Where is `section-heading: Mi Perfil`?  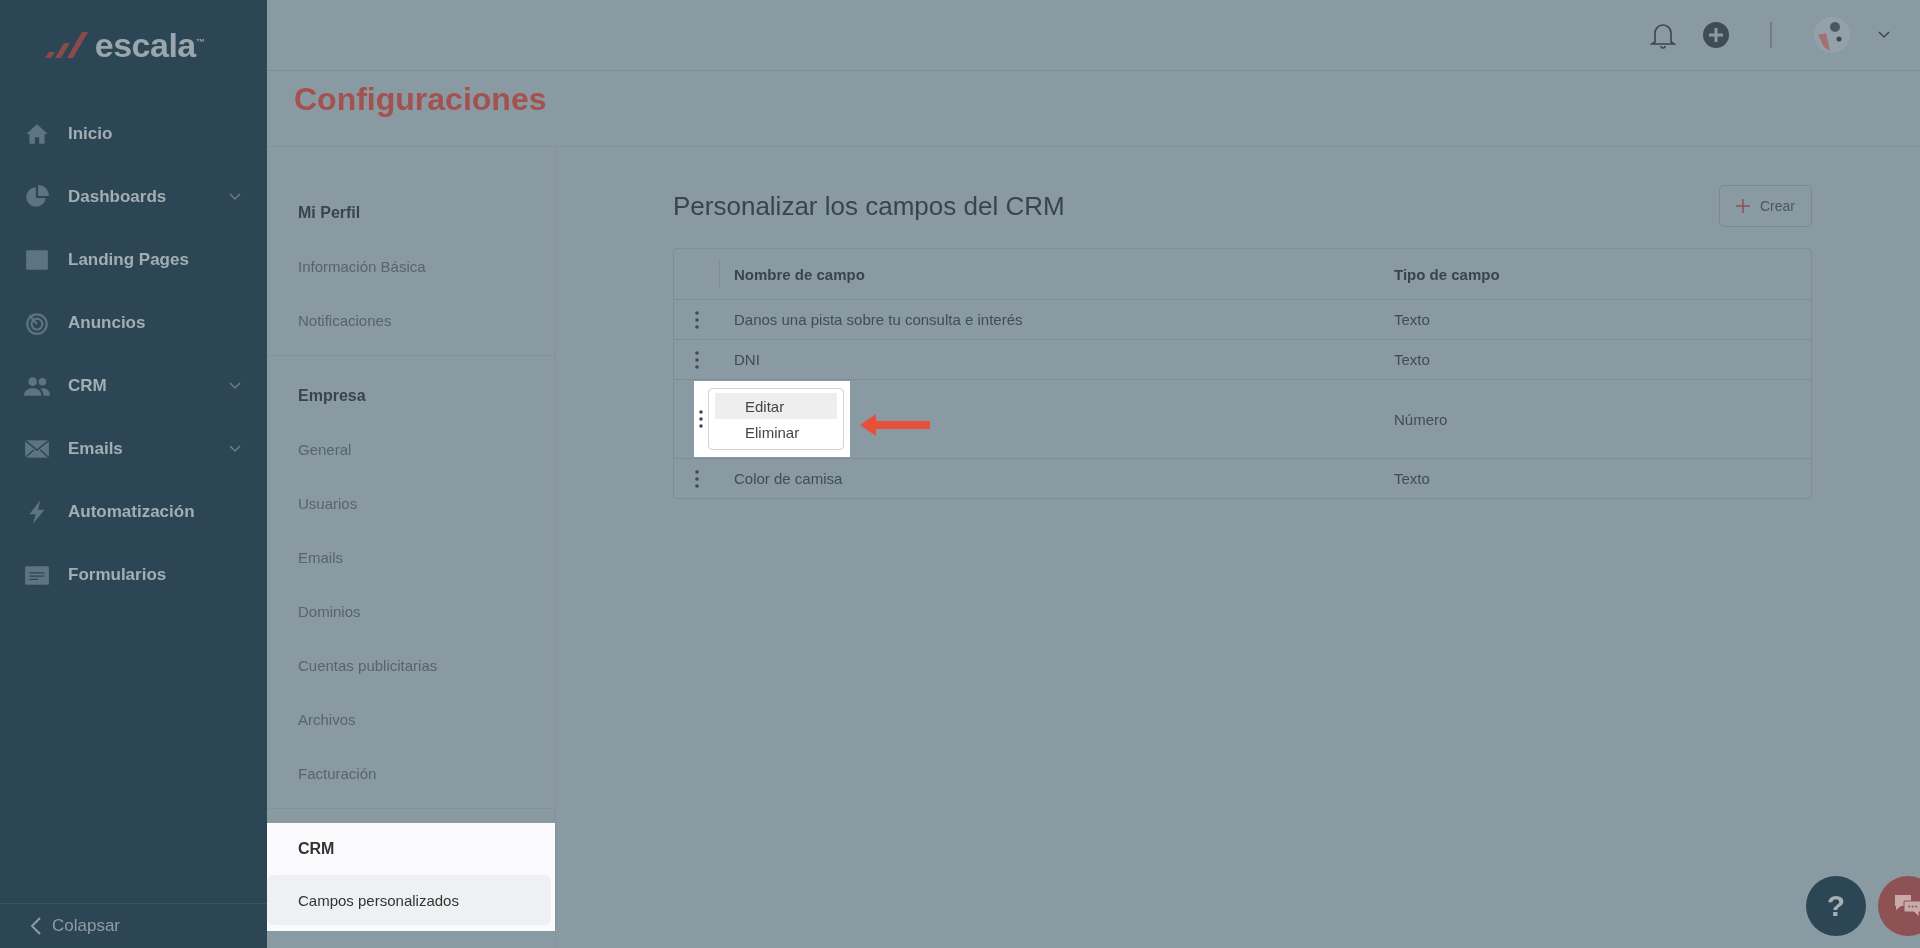 section-heading: Mi Perfil is located at coordinates (329, 213).